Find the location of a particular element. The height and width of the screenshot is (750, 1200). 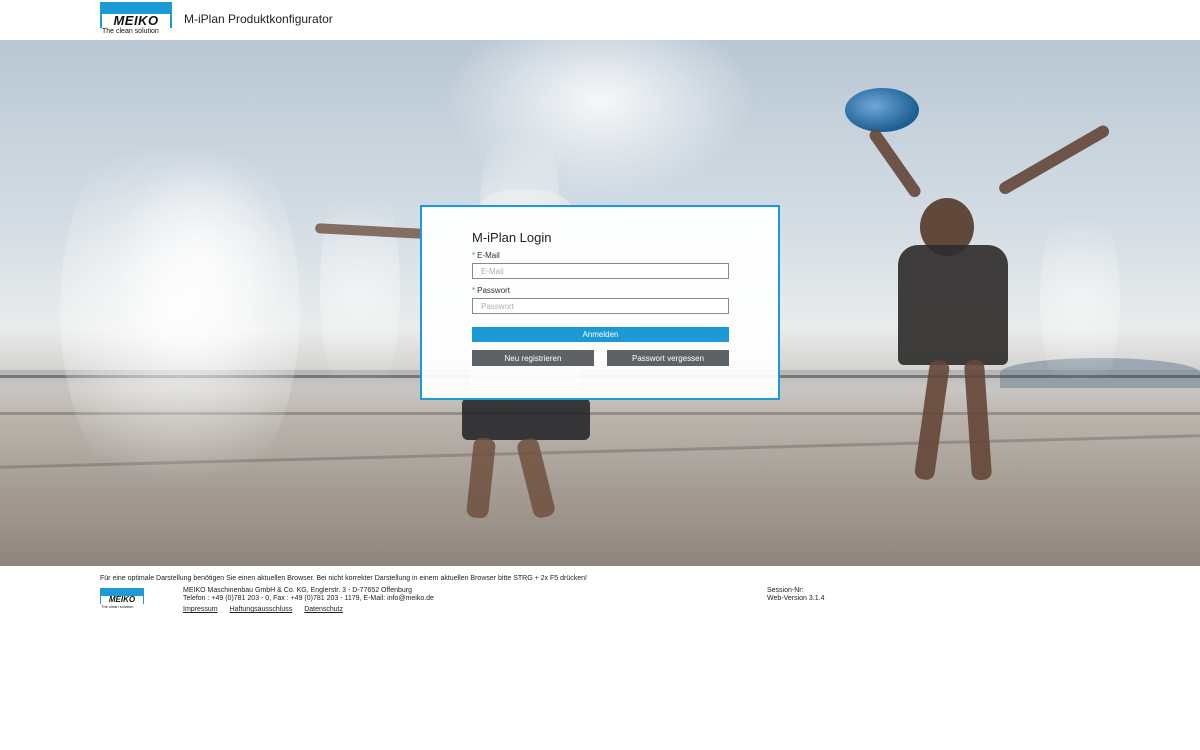

email-label-text: E-Mail is located at coordinates (488, 255).